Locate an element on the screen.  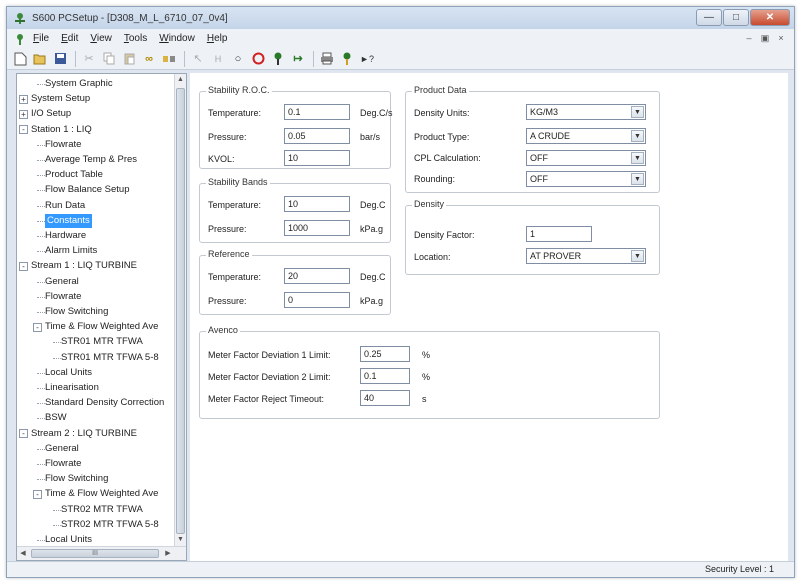
tree-item: Standard Density Correction is located at coordinates (104, 403).